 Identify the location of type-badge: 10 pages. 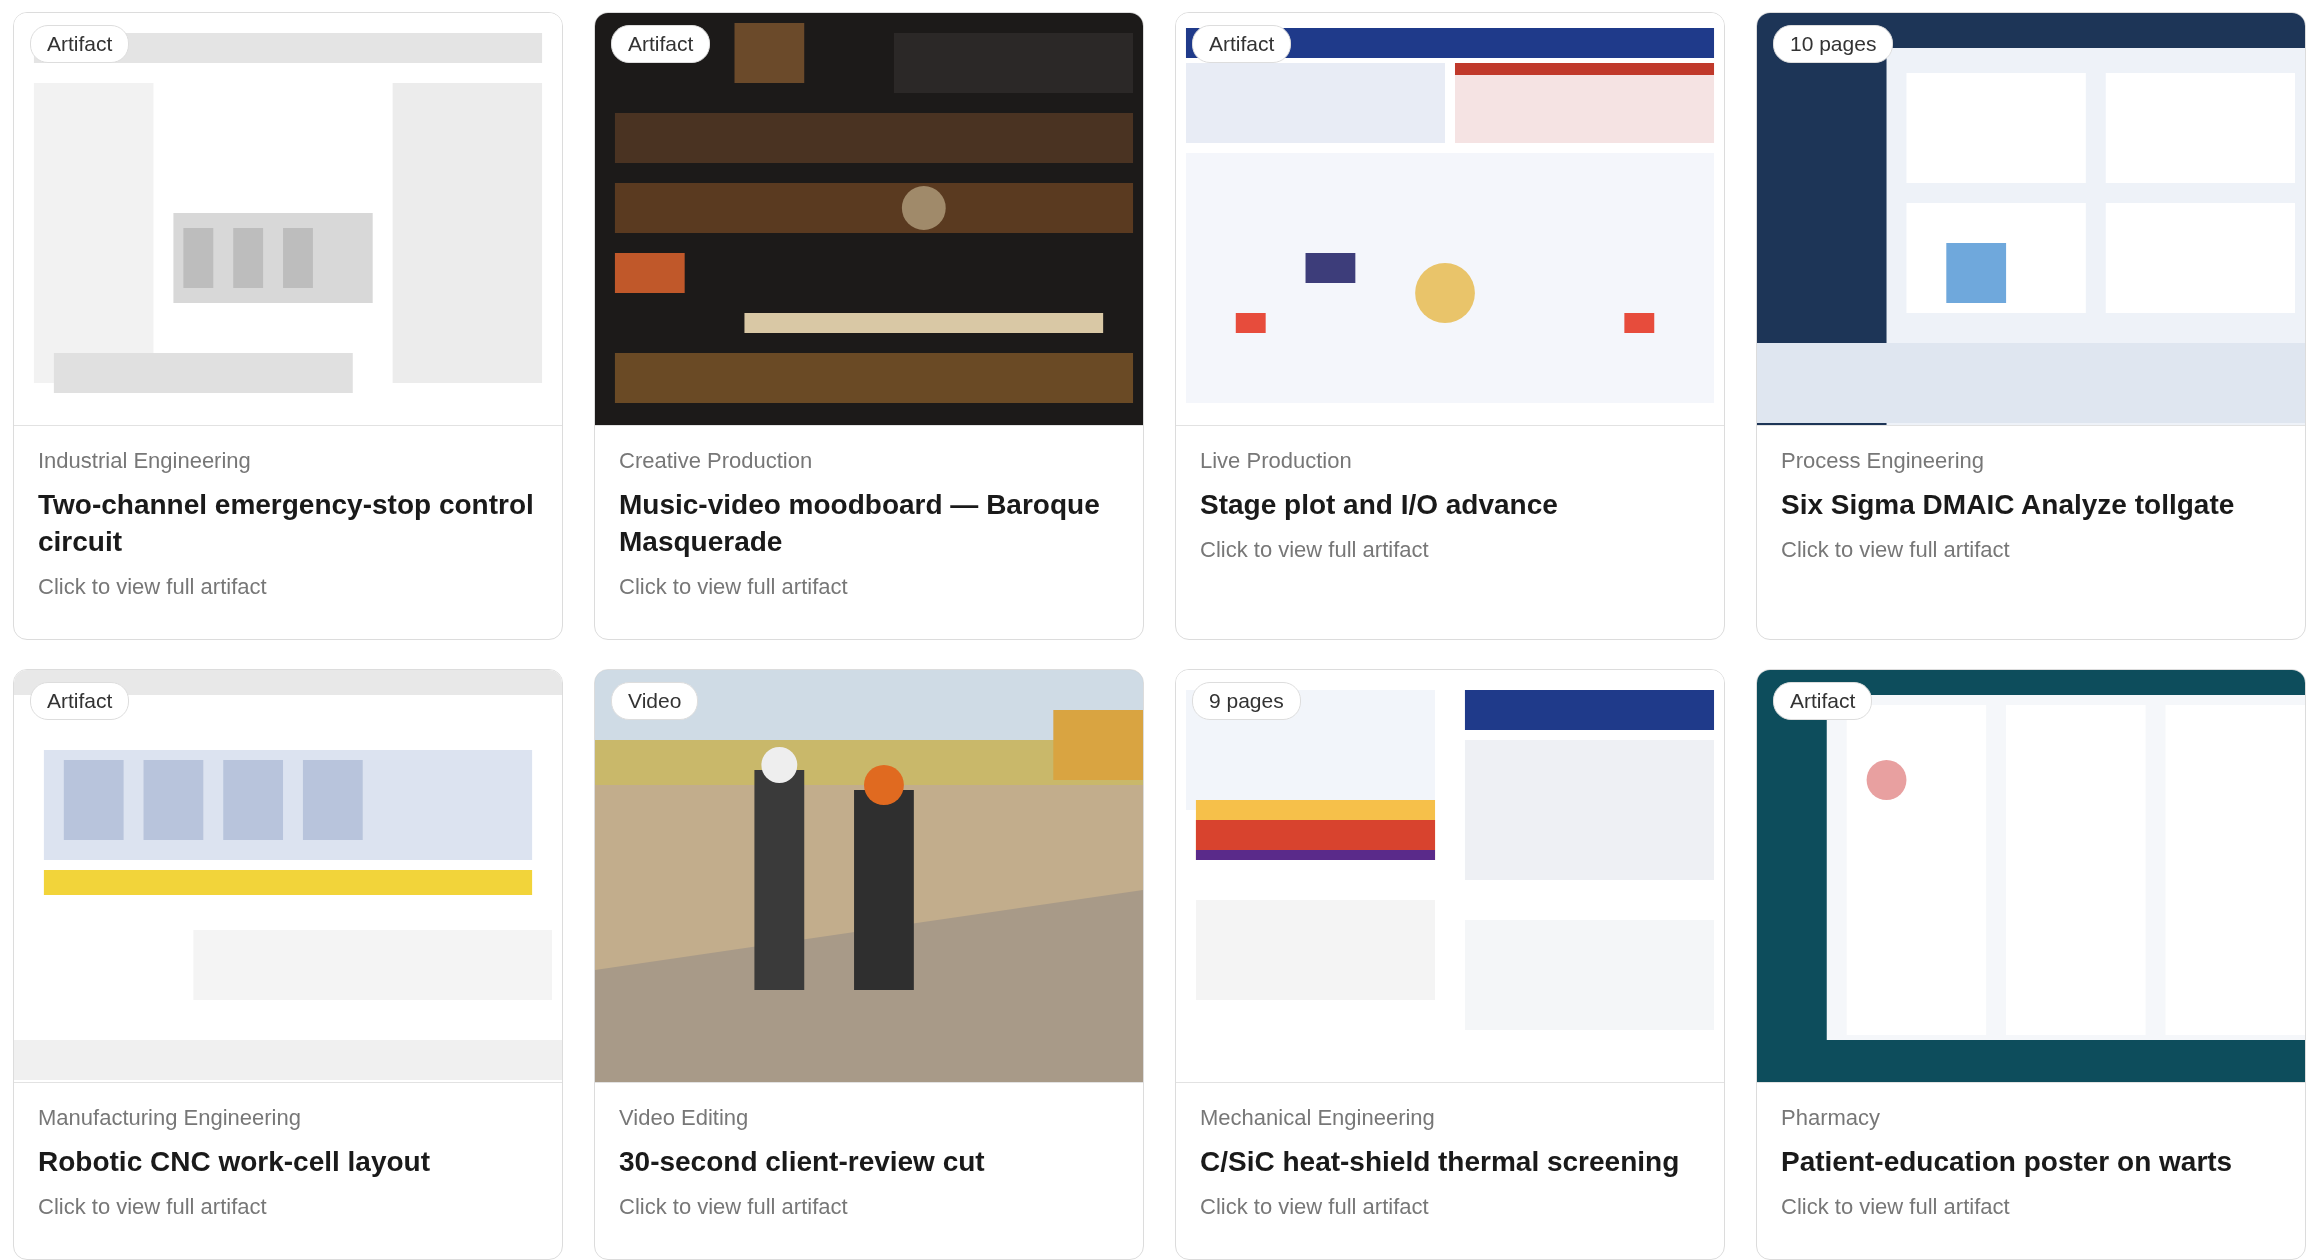
(1833, 44).